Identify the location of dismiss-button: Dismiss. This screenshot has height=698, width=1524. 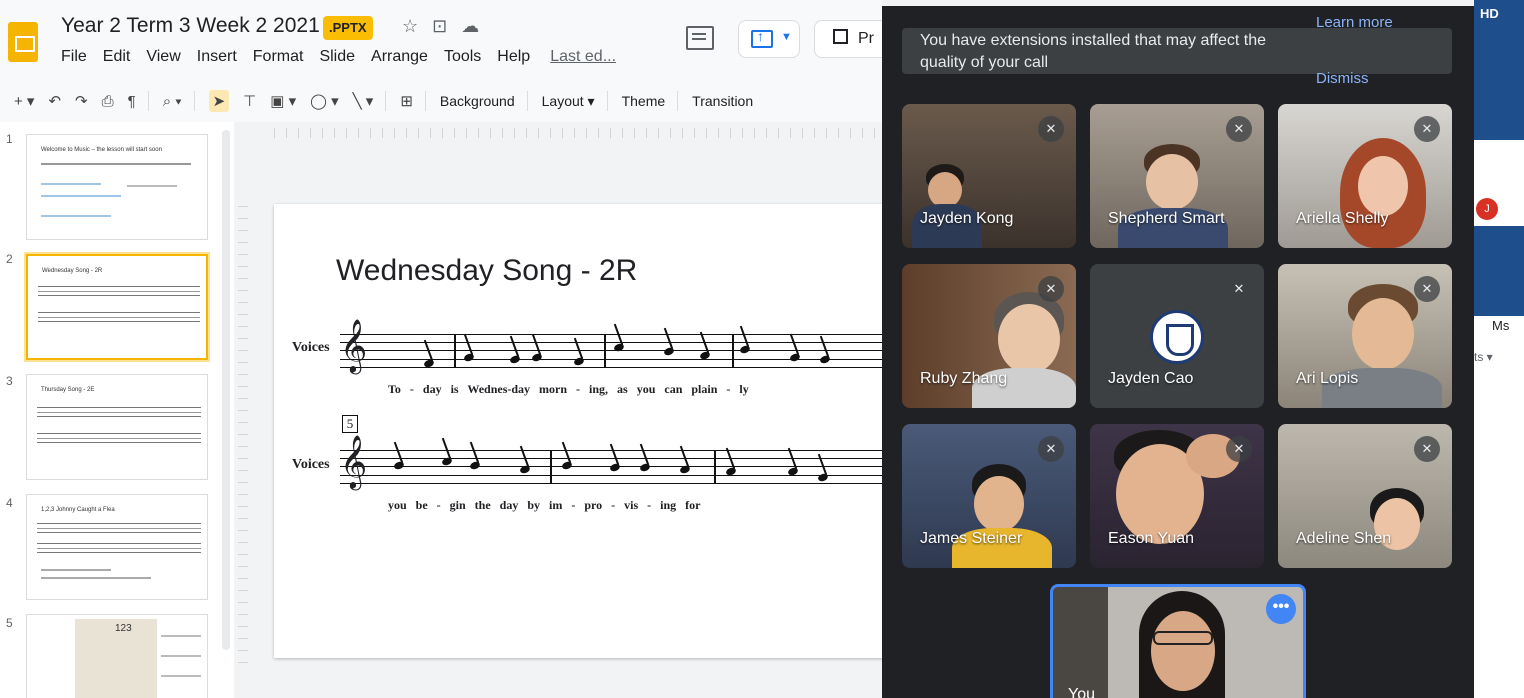
(1342, 78).